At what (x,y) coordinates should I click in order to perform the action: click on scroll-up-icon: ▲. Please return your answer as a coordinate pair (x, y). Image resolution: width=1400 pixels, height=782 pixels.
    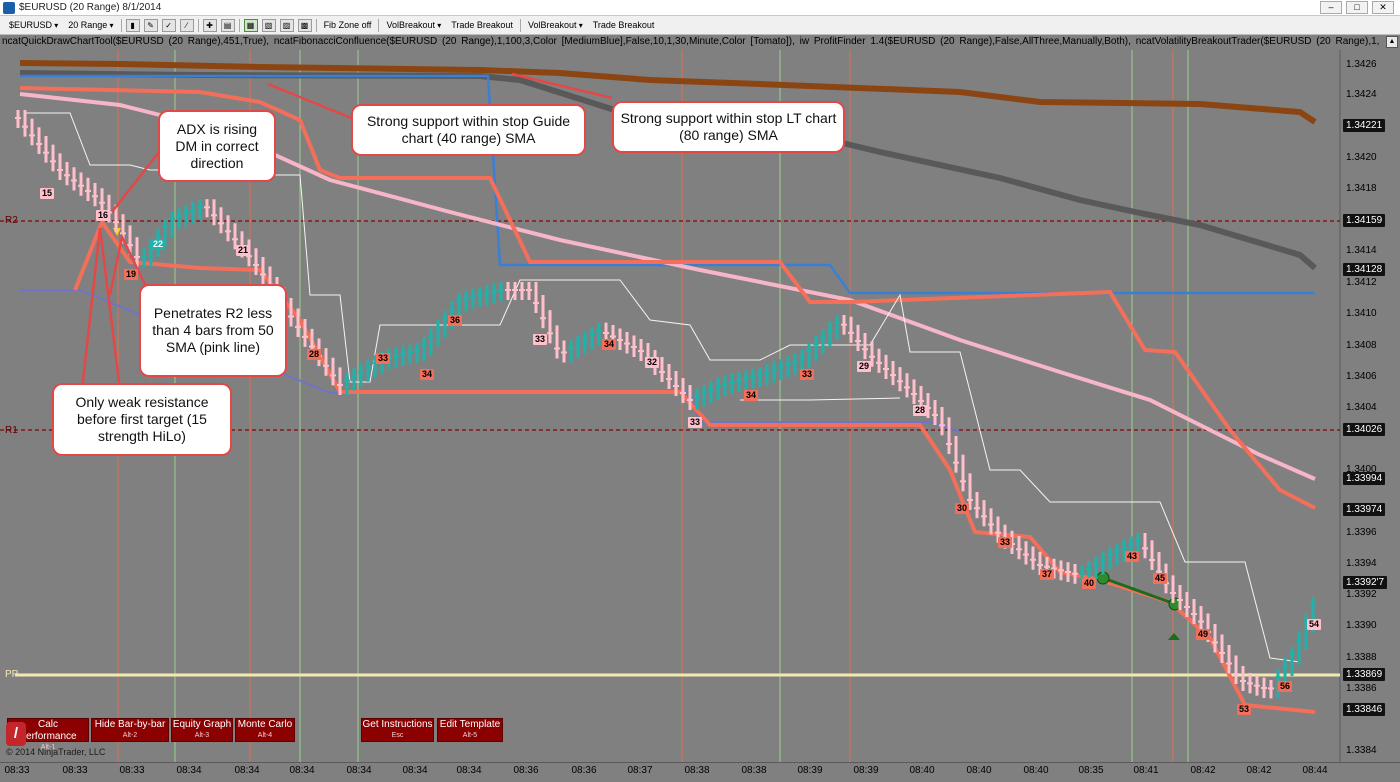
    Looking at the image, I should click on (1392, 42).